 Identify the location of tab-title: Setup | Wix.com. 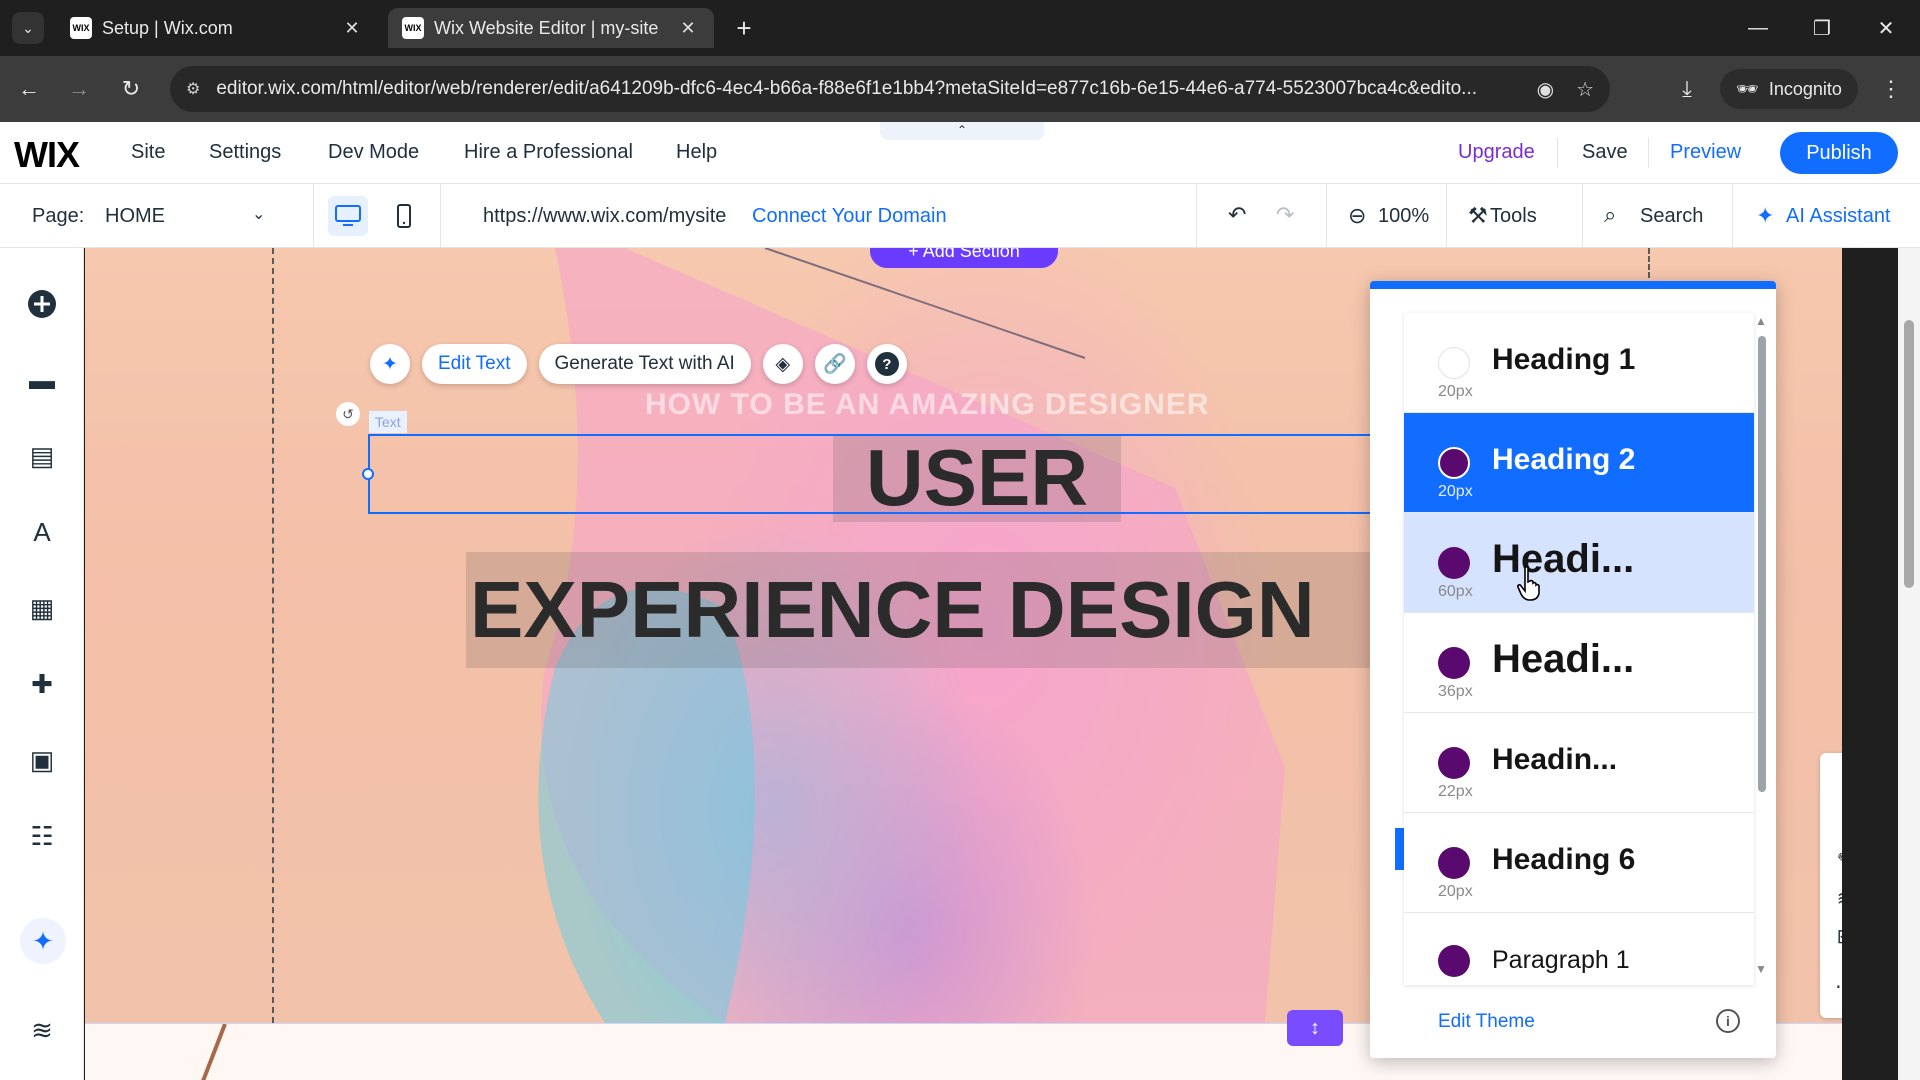
(167, 27).